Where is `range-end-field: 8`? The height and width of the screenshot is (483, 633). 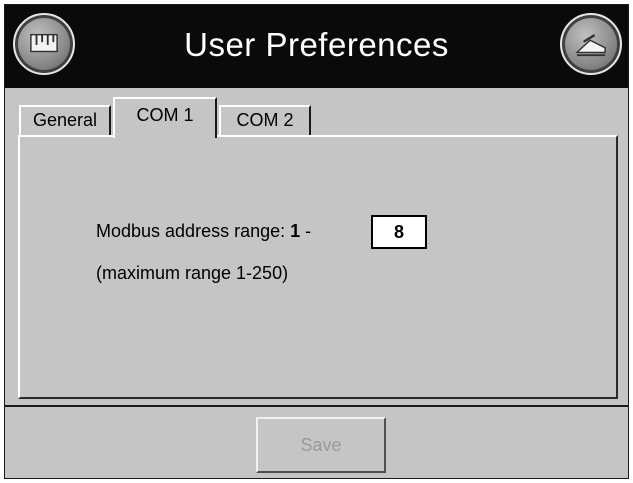 range-end-field: 8 is located at coordinates (399, 232).